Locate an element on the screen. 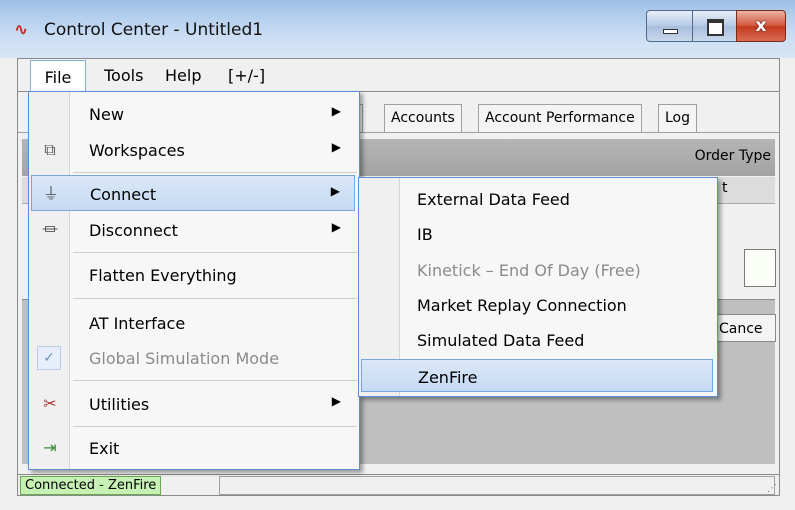 This screenshot has width=795, height=510. connection-market-replay: Market Replay Connection is located at coordinates (537, 304).